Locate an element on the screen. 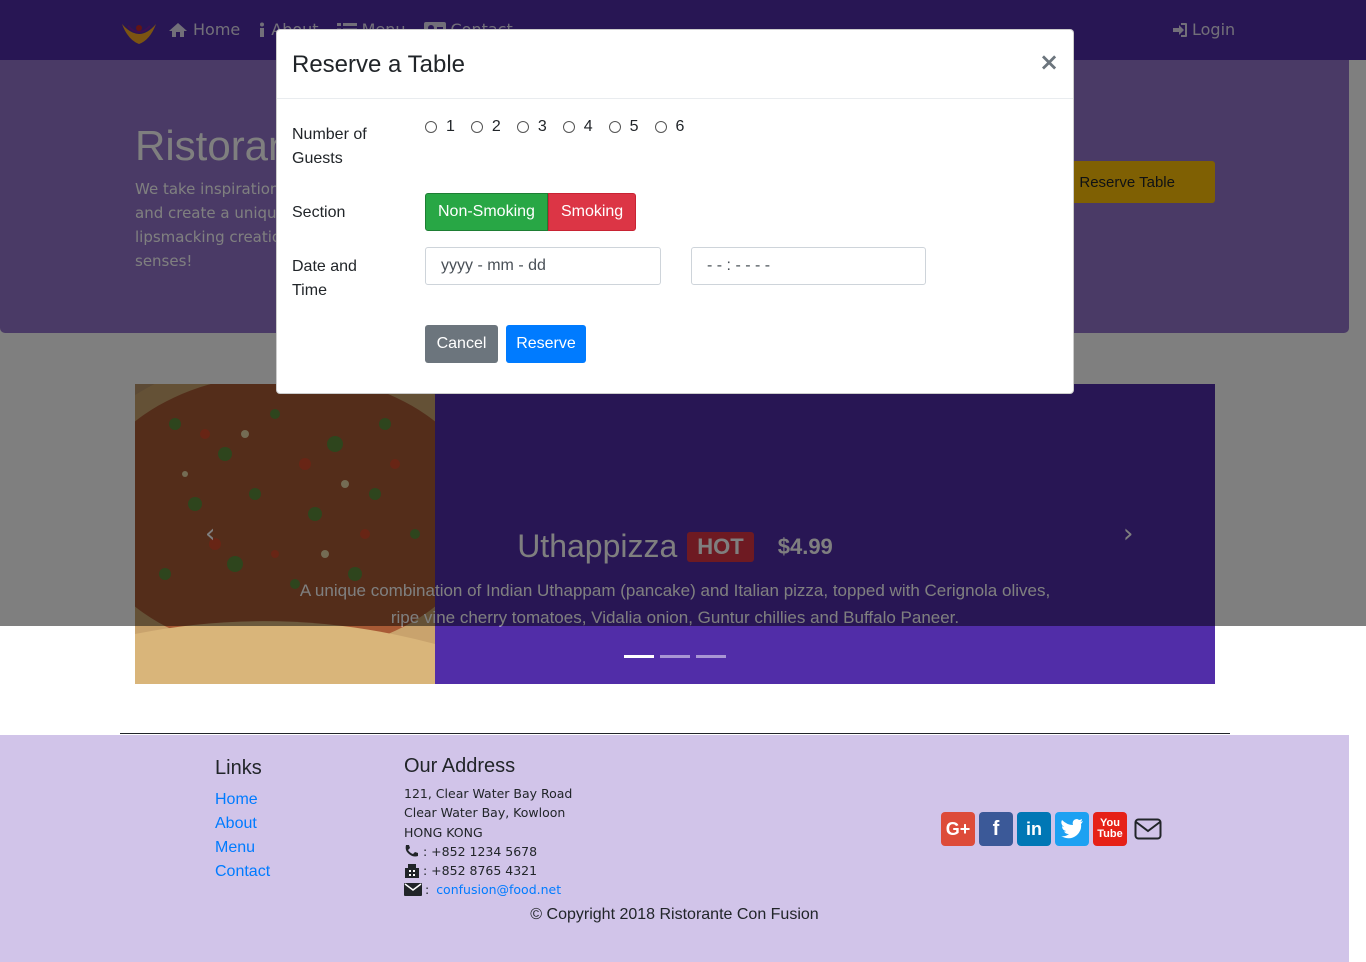  phone-icon is located at coordinates (411, 851).